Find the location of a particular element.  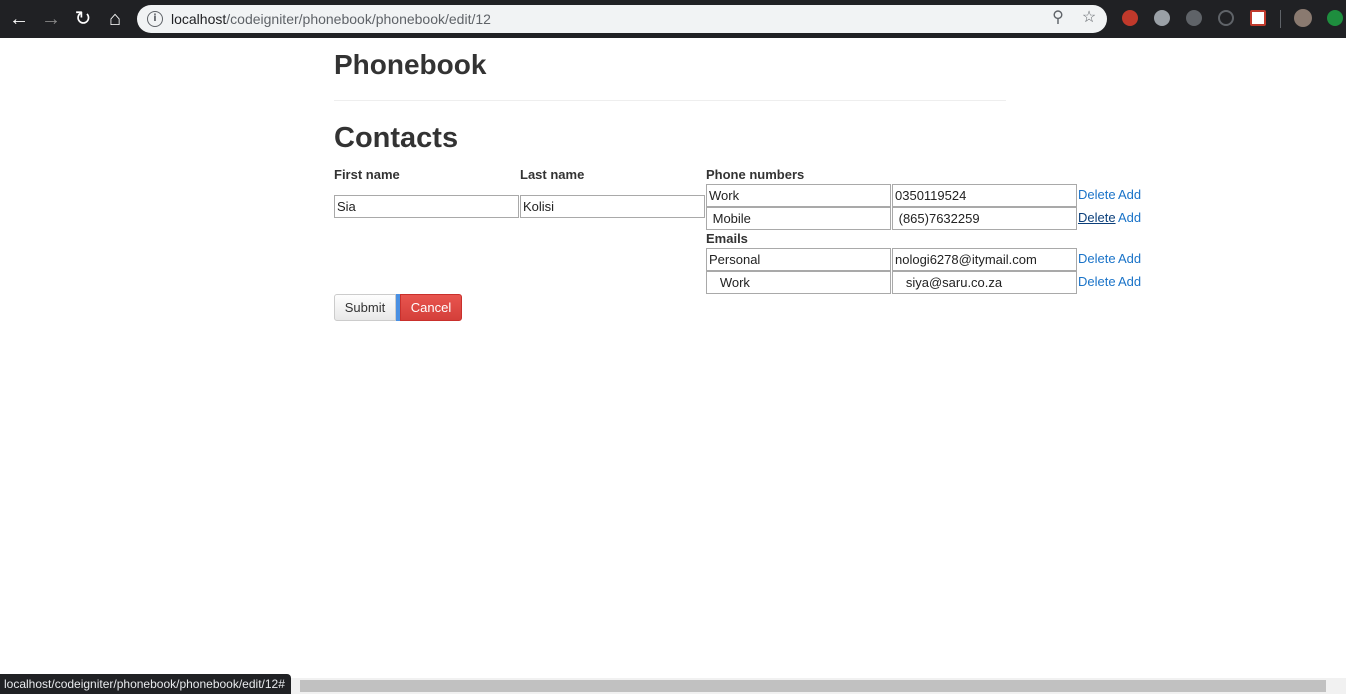

divider is located at coordinates (670, 100).